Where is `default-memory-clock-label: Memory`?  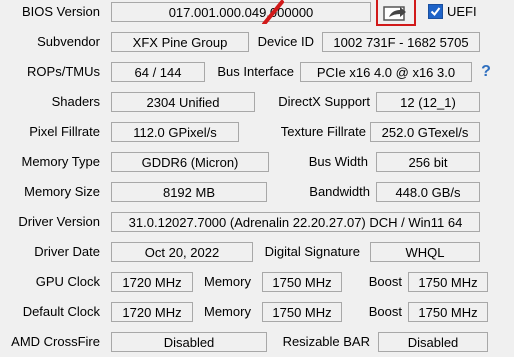
default-memory-clock-label: Memory is located at coordinates (227, 311).